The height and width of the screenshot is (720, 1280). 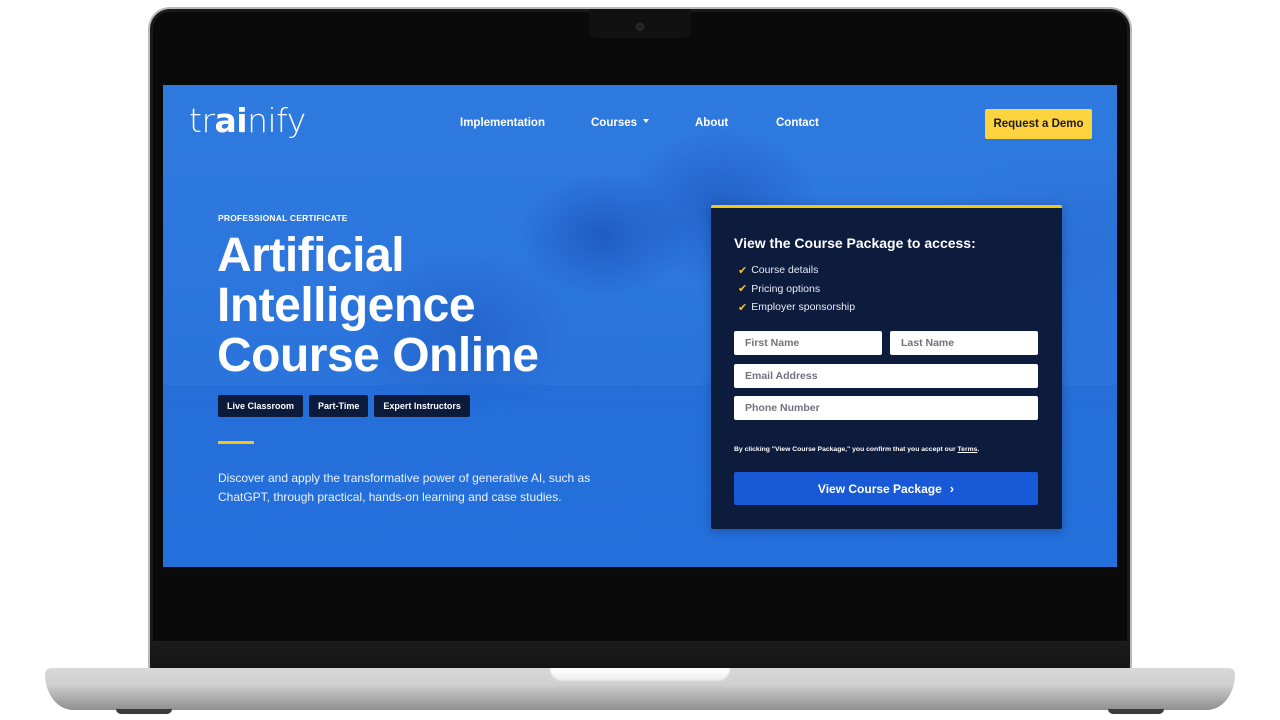 I want to click on submit-label: View Course Package, so click(x=879, y=488).